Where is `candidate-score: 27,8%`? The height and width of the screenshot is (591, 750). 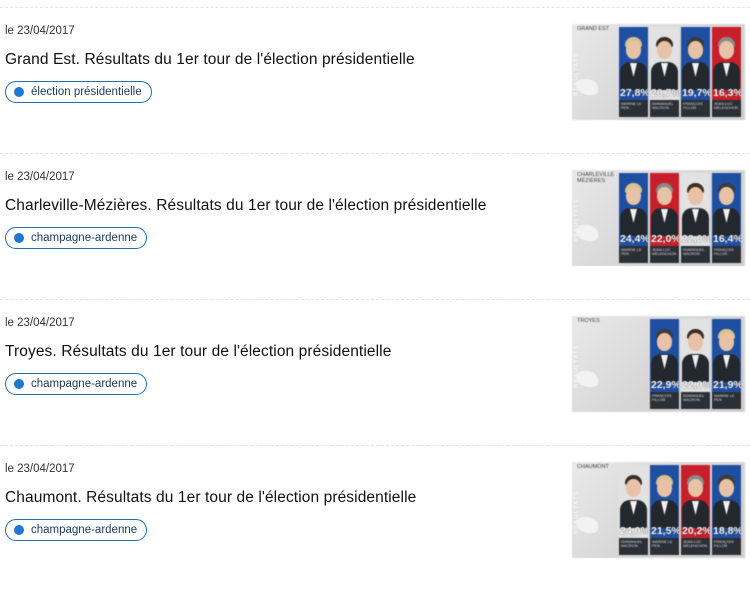 candidate-score: 27,8% is located at coordinates (634, 93).